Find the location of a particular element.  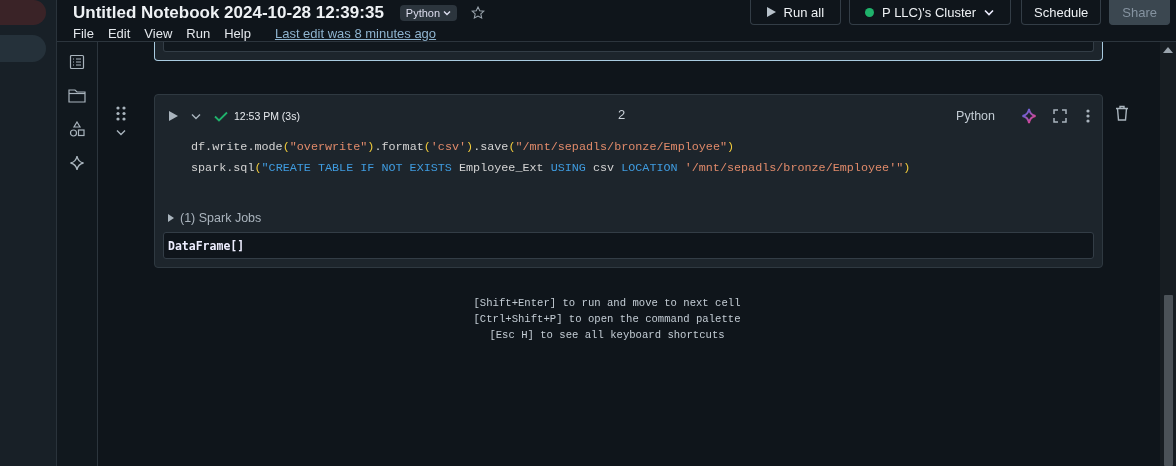

last-edit-link: Last edit was 8 minutes ago is located at coordinates (355, 33).